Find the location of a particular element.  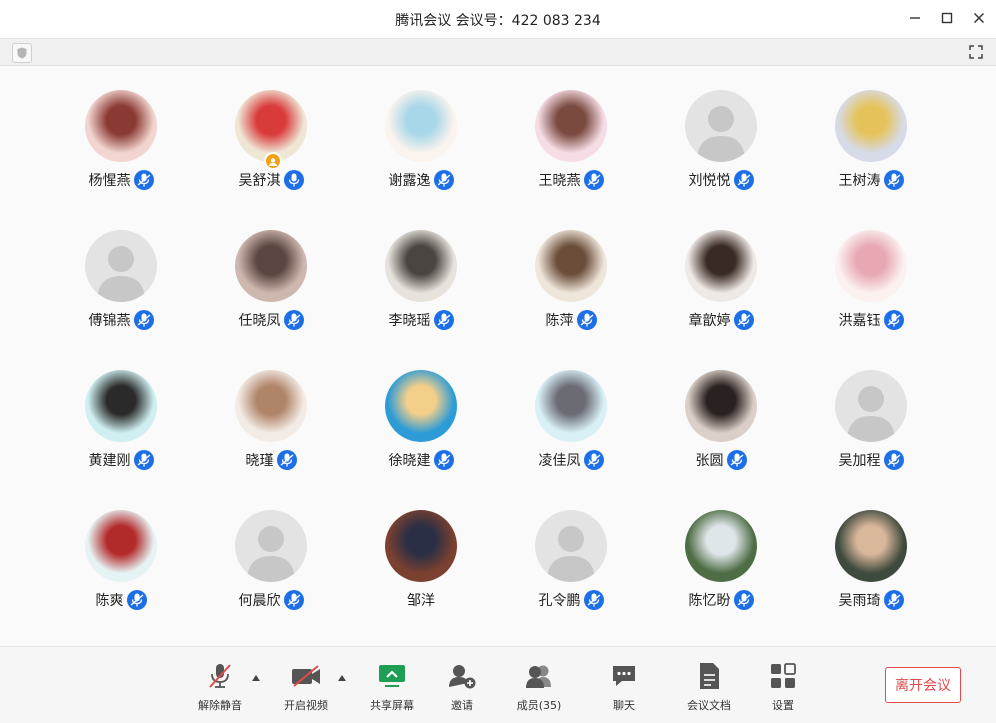

participant-tile: 何晨欣 is located at coordinates (271, 548).